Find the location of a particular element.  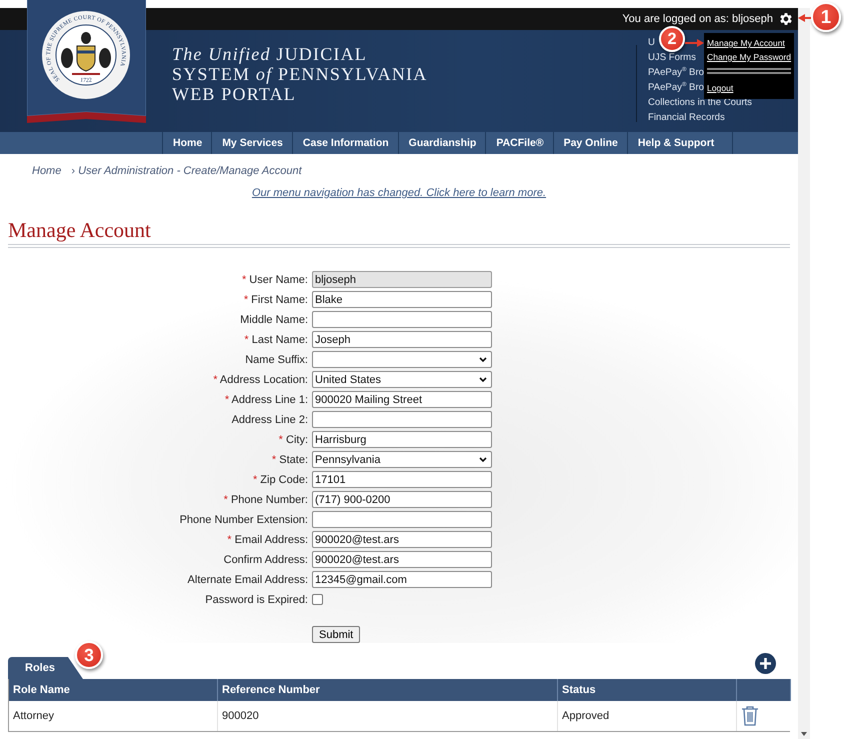

quick-link: U is located at coordinates (651, 42).